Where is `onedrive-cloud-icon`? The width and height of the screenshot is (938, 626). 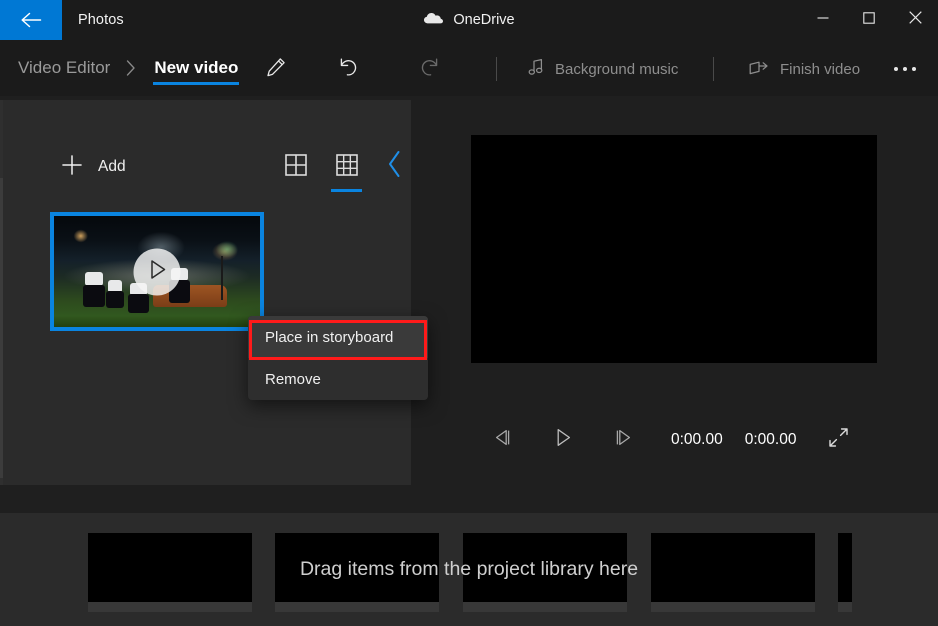
onedrive-cloud-icon is located at coordinates (433, 20).